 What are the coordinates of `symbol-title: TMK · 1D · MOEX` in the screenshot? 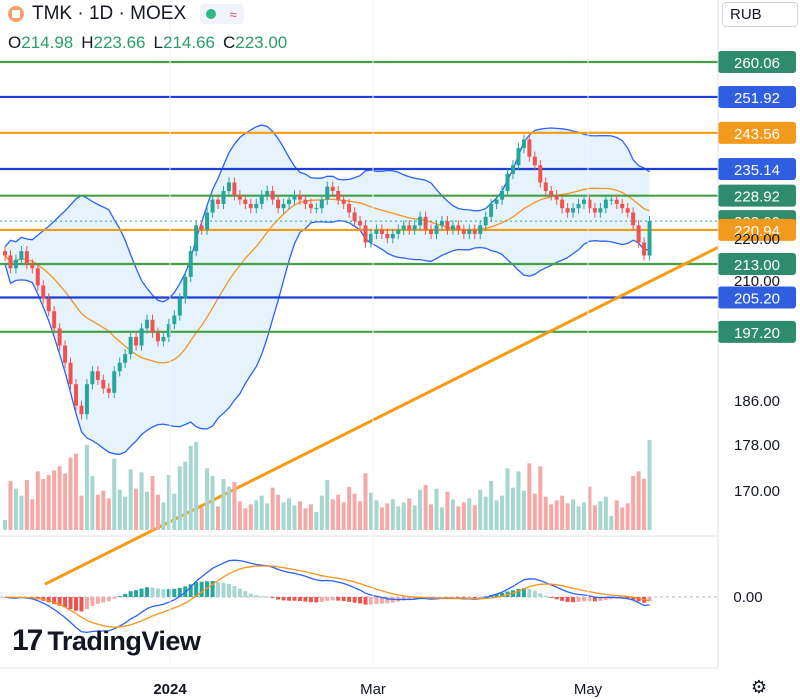 It's located at (109, 14).